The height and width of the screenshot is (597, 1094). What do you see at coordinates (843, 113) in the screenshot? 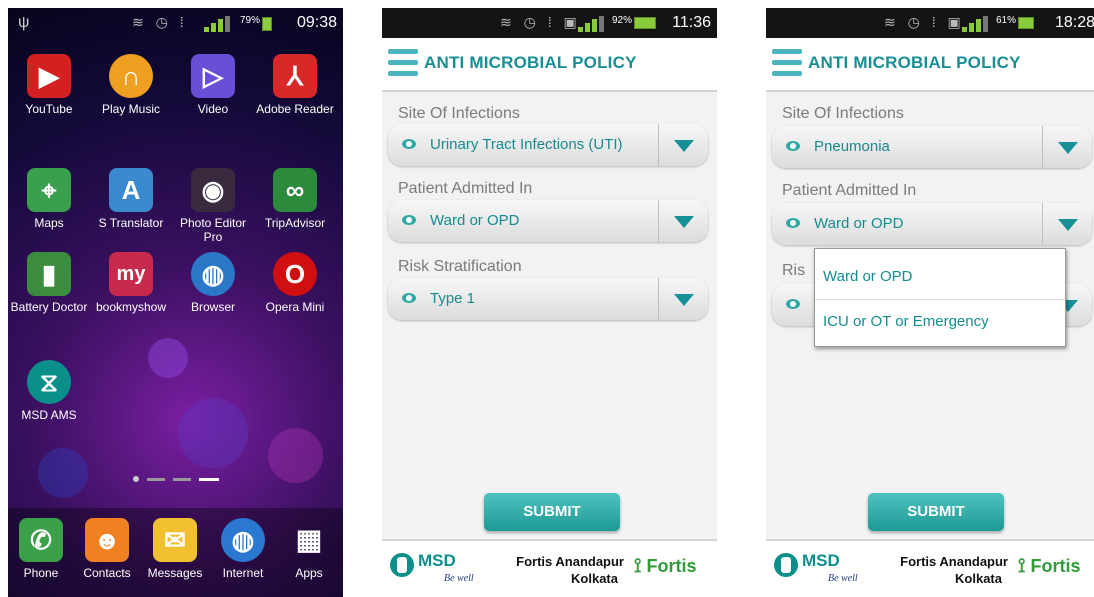
I see `site-label: Site Of Infections` at bounding box center [843, 113].